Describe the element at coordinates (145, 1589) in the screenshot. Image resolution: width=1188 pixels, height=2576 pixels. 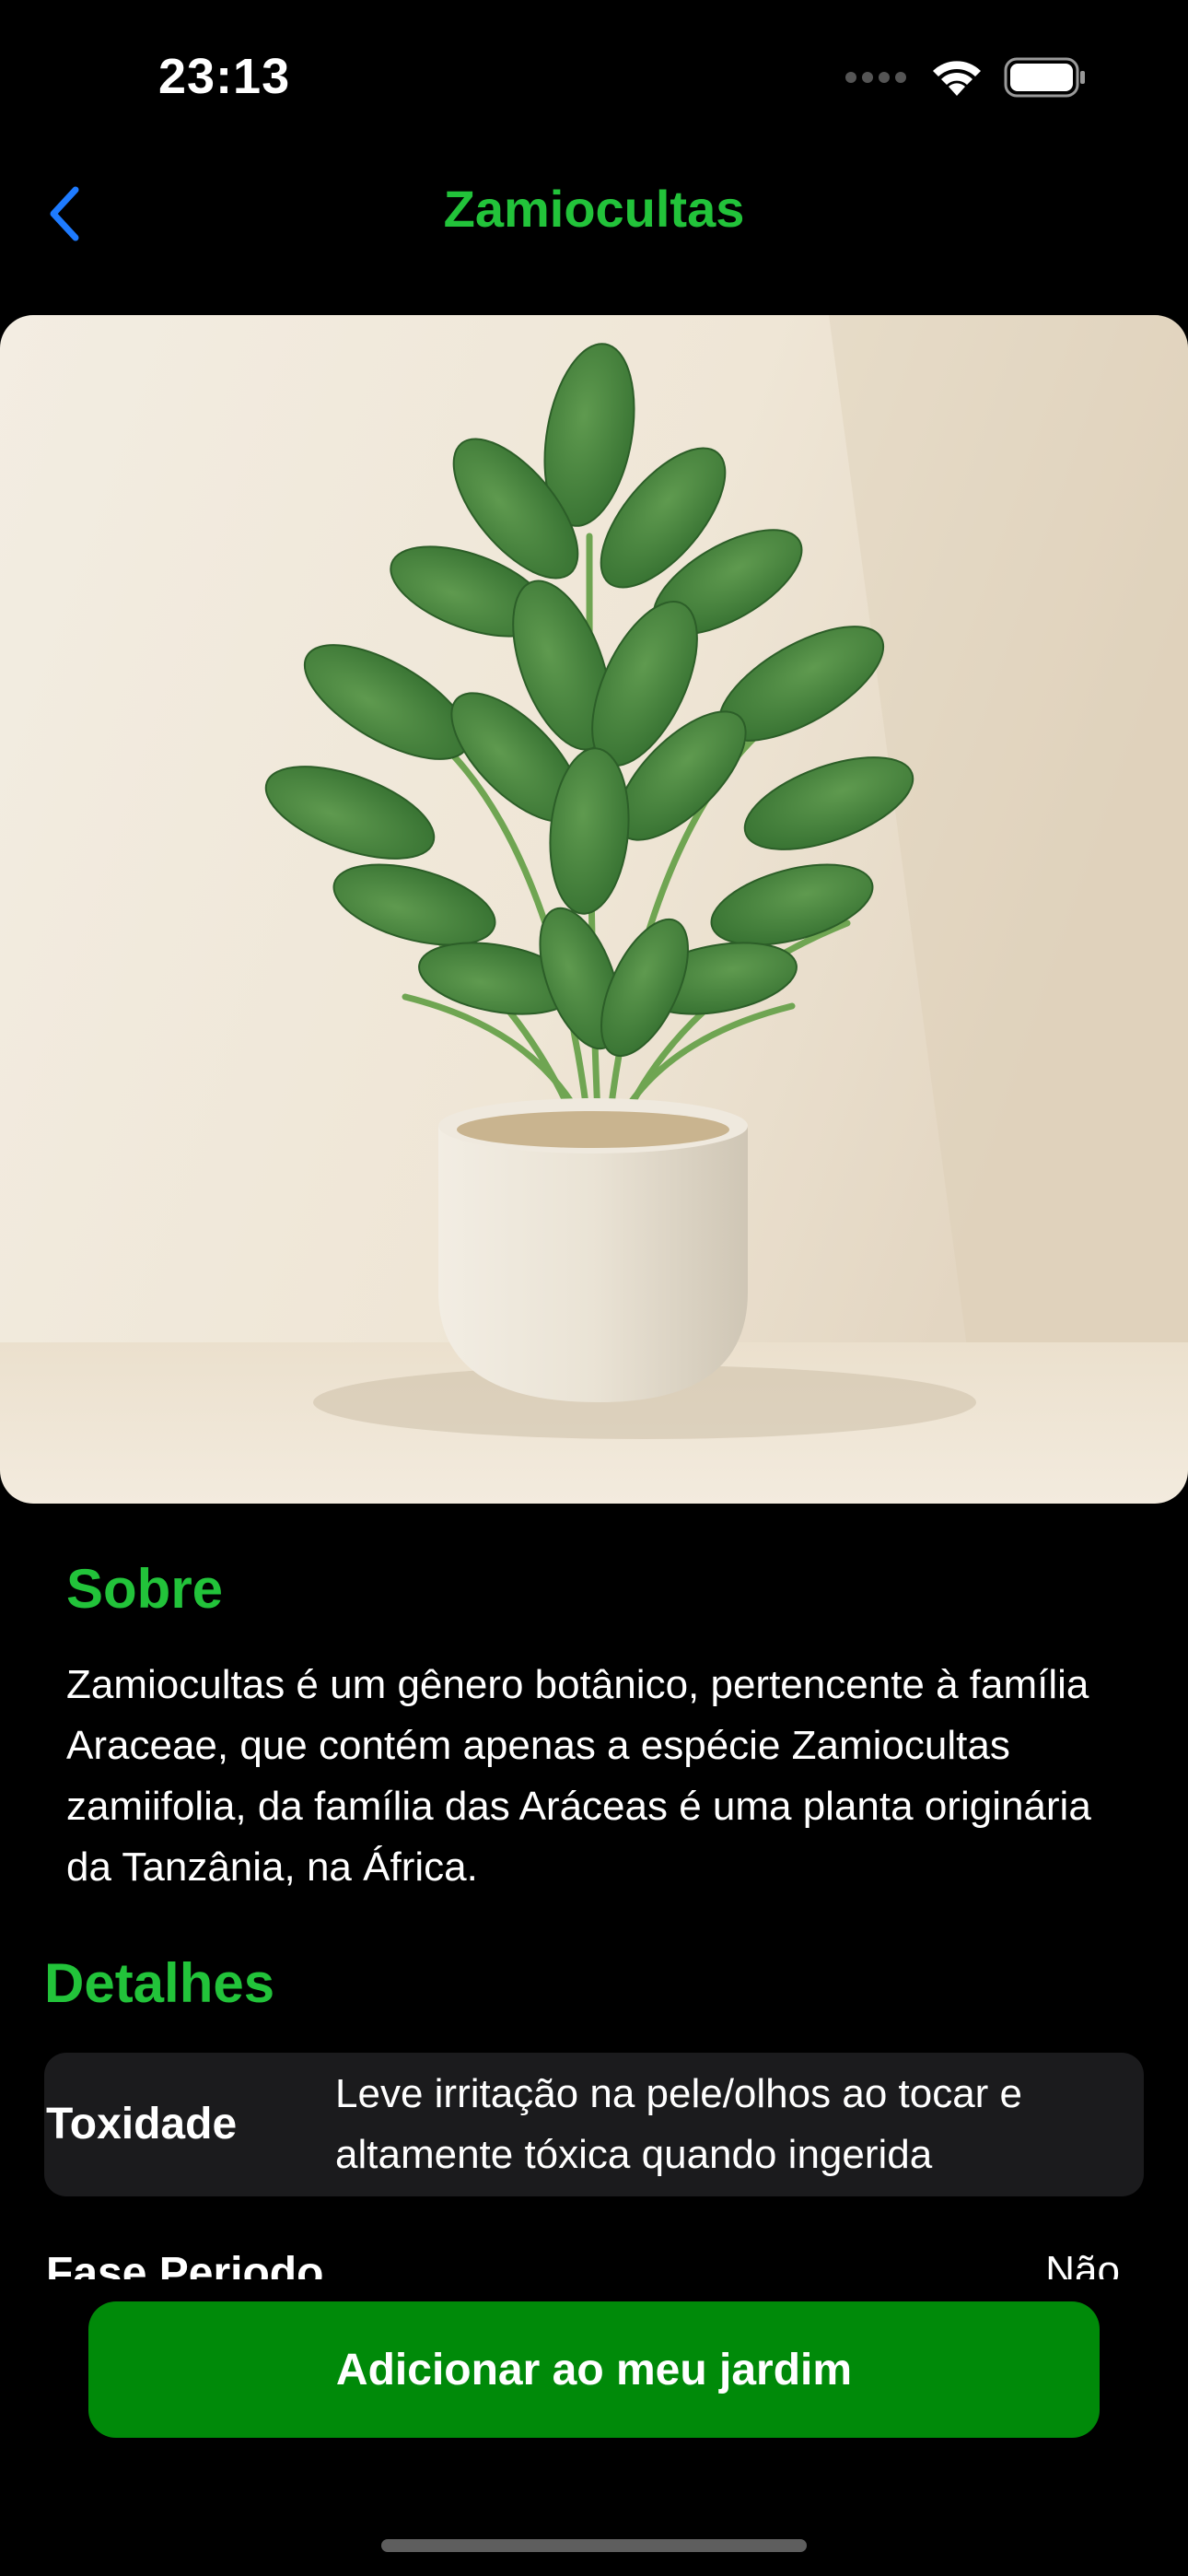
I see `about-title: Sobre` at that location.